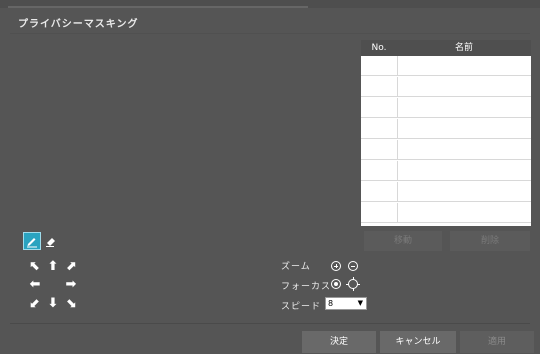  I want to click on arrow-up-left-icon: ⬉, so click(35, 266).